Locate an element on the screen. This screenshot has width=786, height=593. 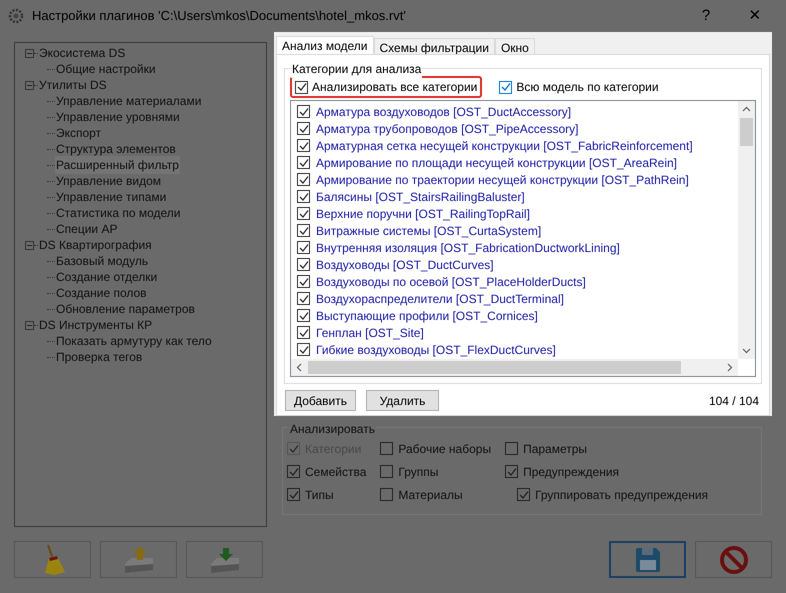
tree-item: Экспорт is located at coordinates (78, 133).